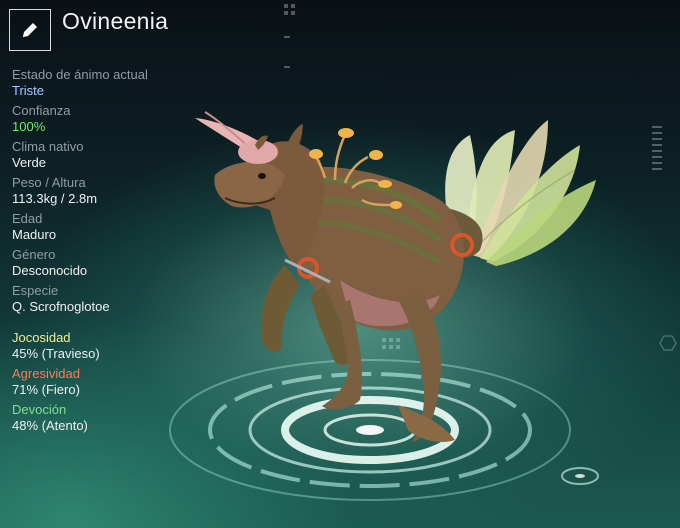  Describe the element at coordinates (112, 418) in the screenshot. I see `trait-devotion: Devoción 48% (Atento)` at that location.